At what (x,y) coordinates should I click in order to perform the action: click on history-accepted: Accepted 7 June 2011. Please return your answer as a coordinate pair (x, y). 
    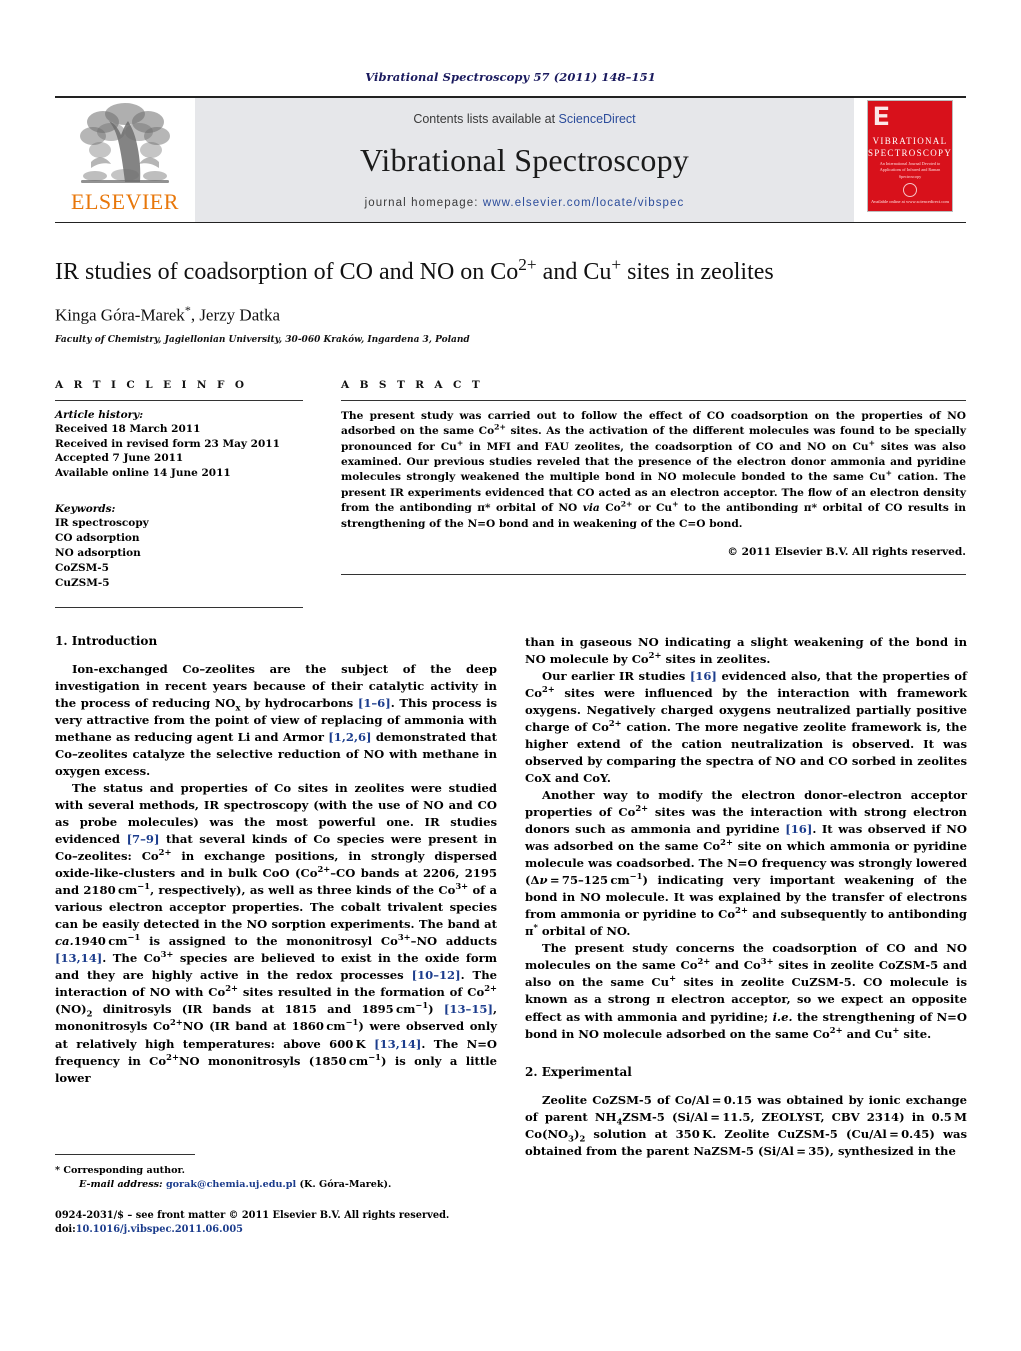
    Looking at the image, I should click on (119, 458).